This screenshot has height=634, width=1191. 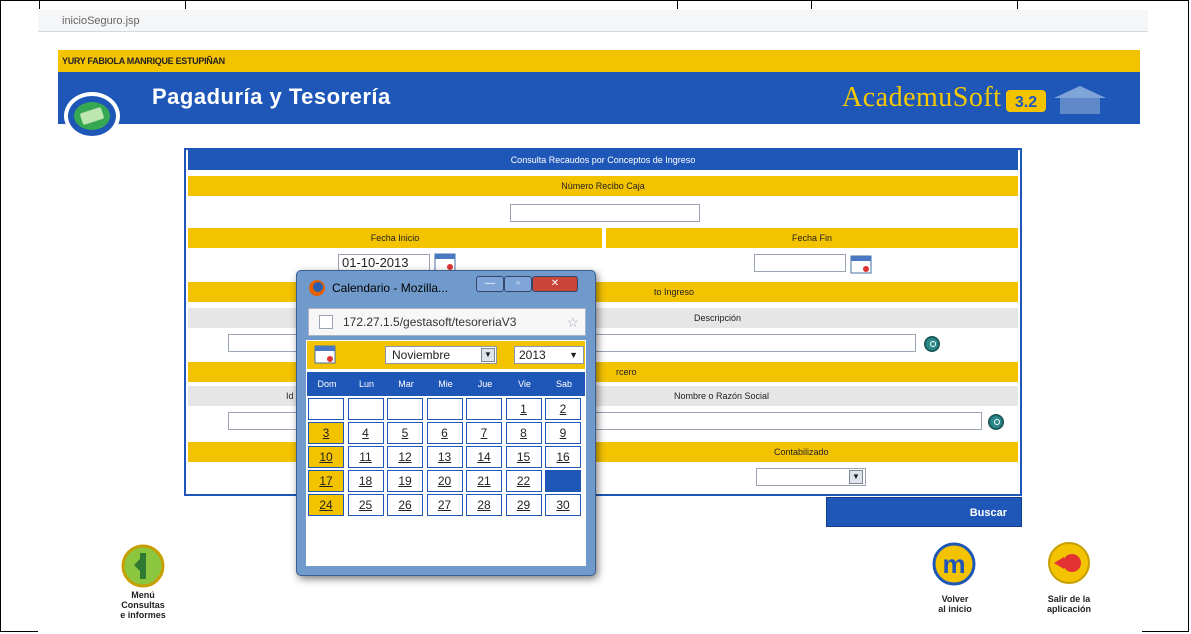 I want to click on menu-consultas-label: Menú Consultas e informes, so click(x=143, y=605).